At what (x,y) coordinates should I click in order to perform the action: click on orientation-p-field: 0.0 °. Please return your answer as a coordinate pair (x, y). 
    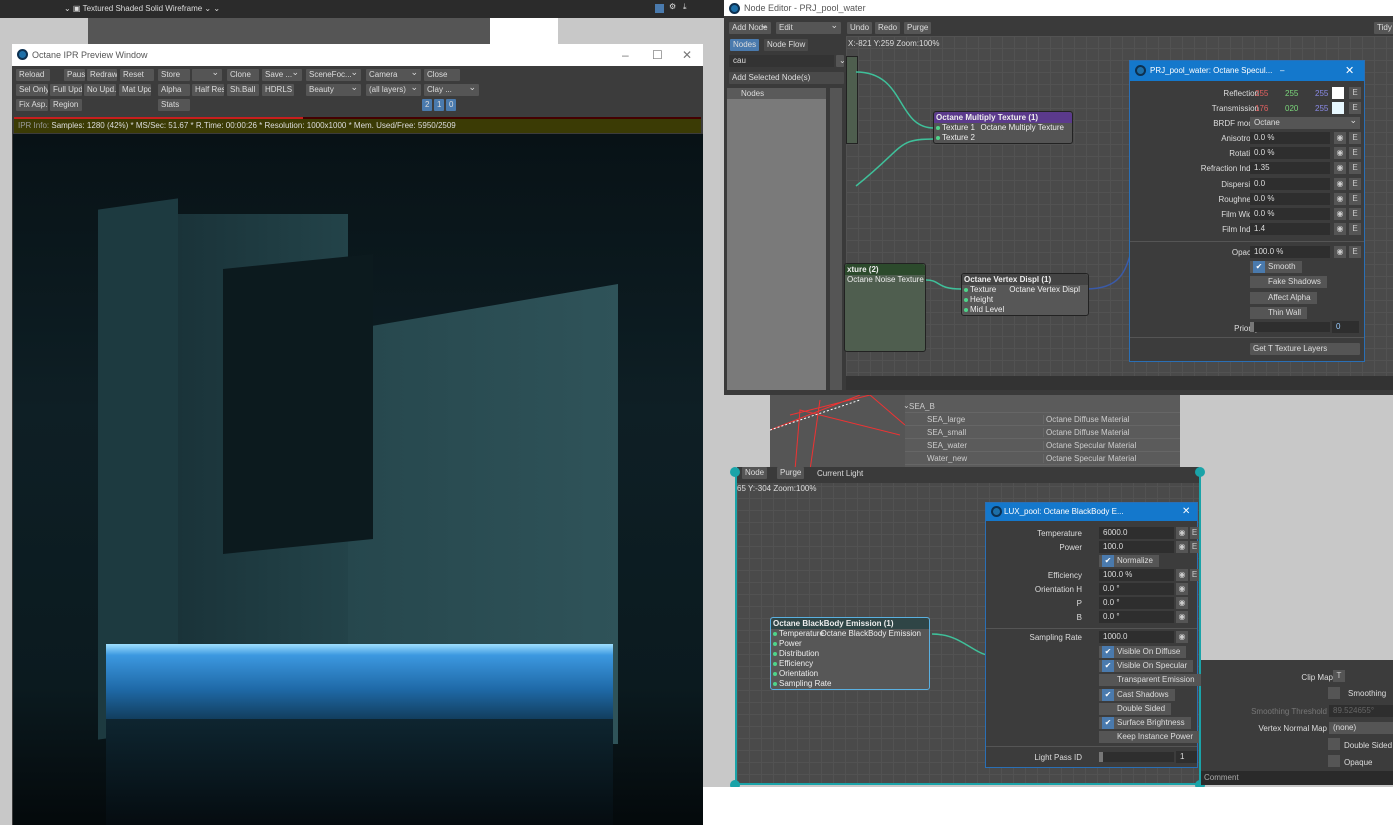
    Looking at the image, I should click on (1136, 603).